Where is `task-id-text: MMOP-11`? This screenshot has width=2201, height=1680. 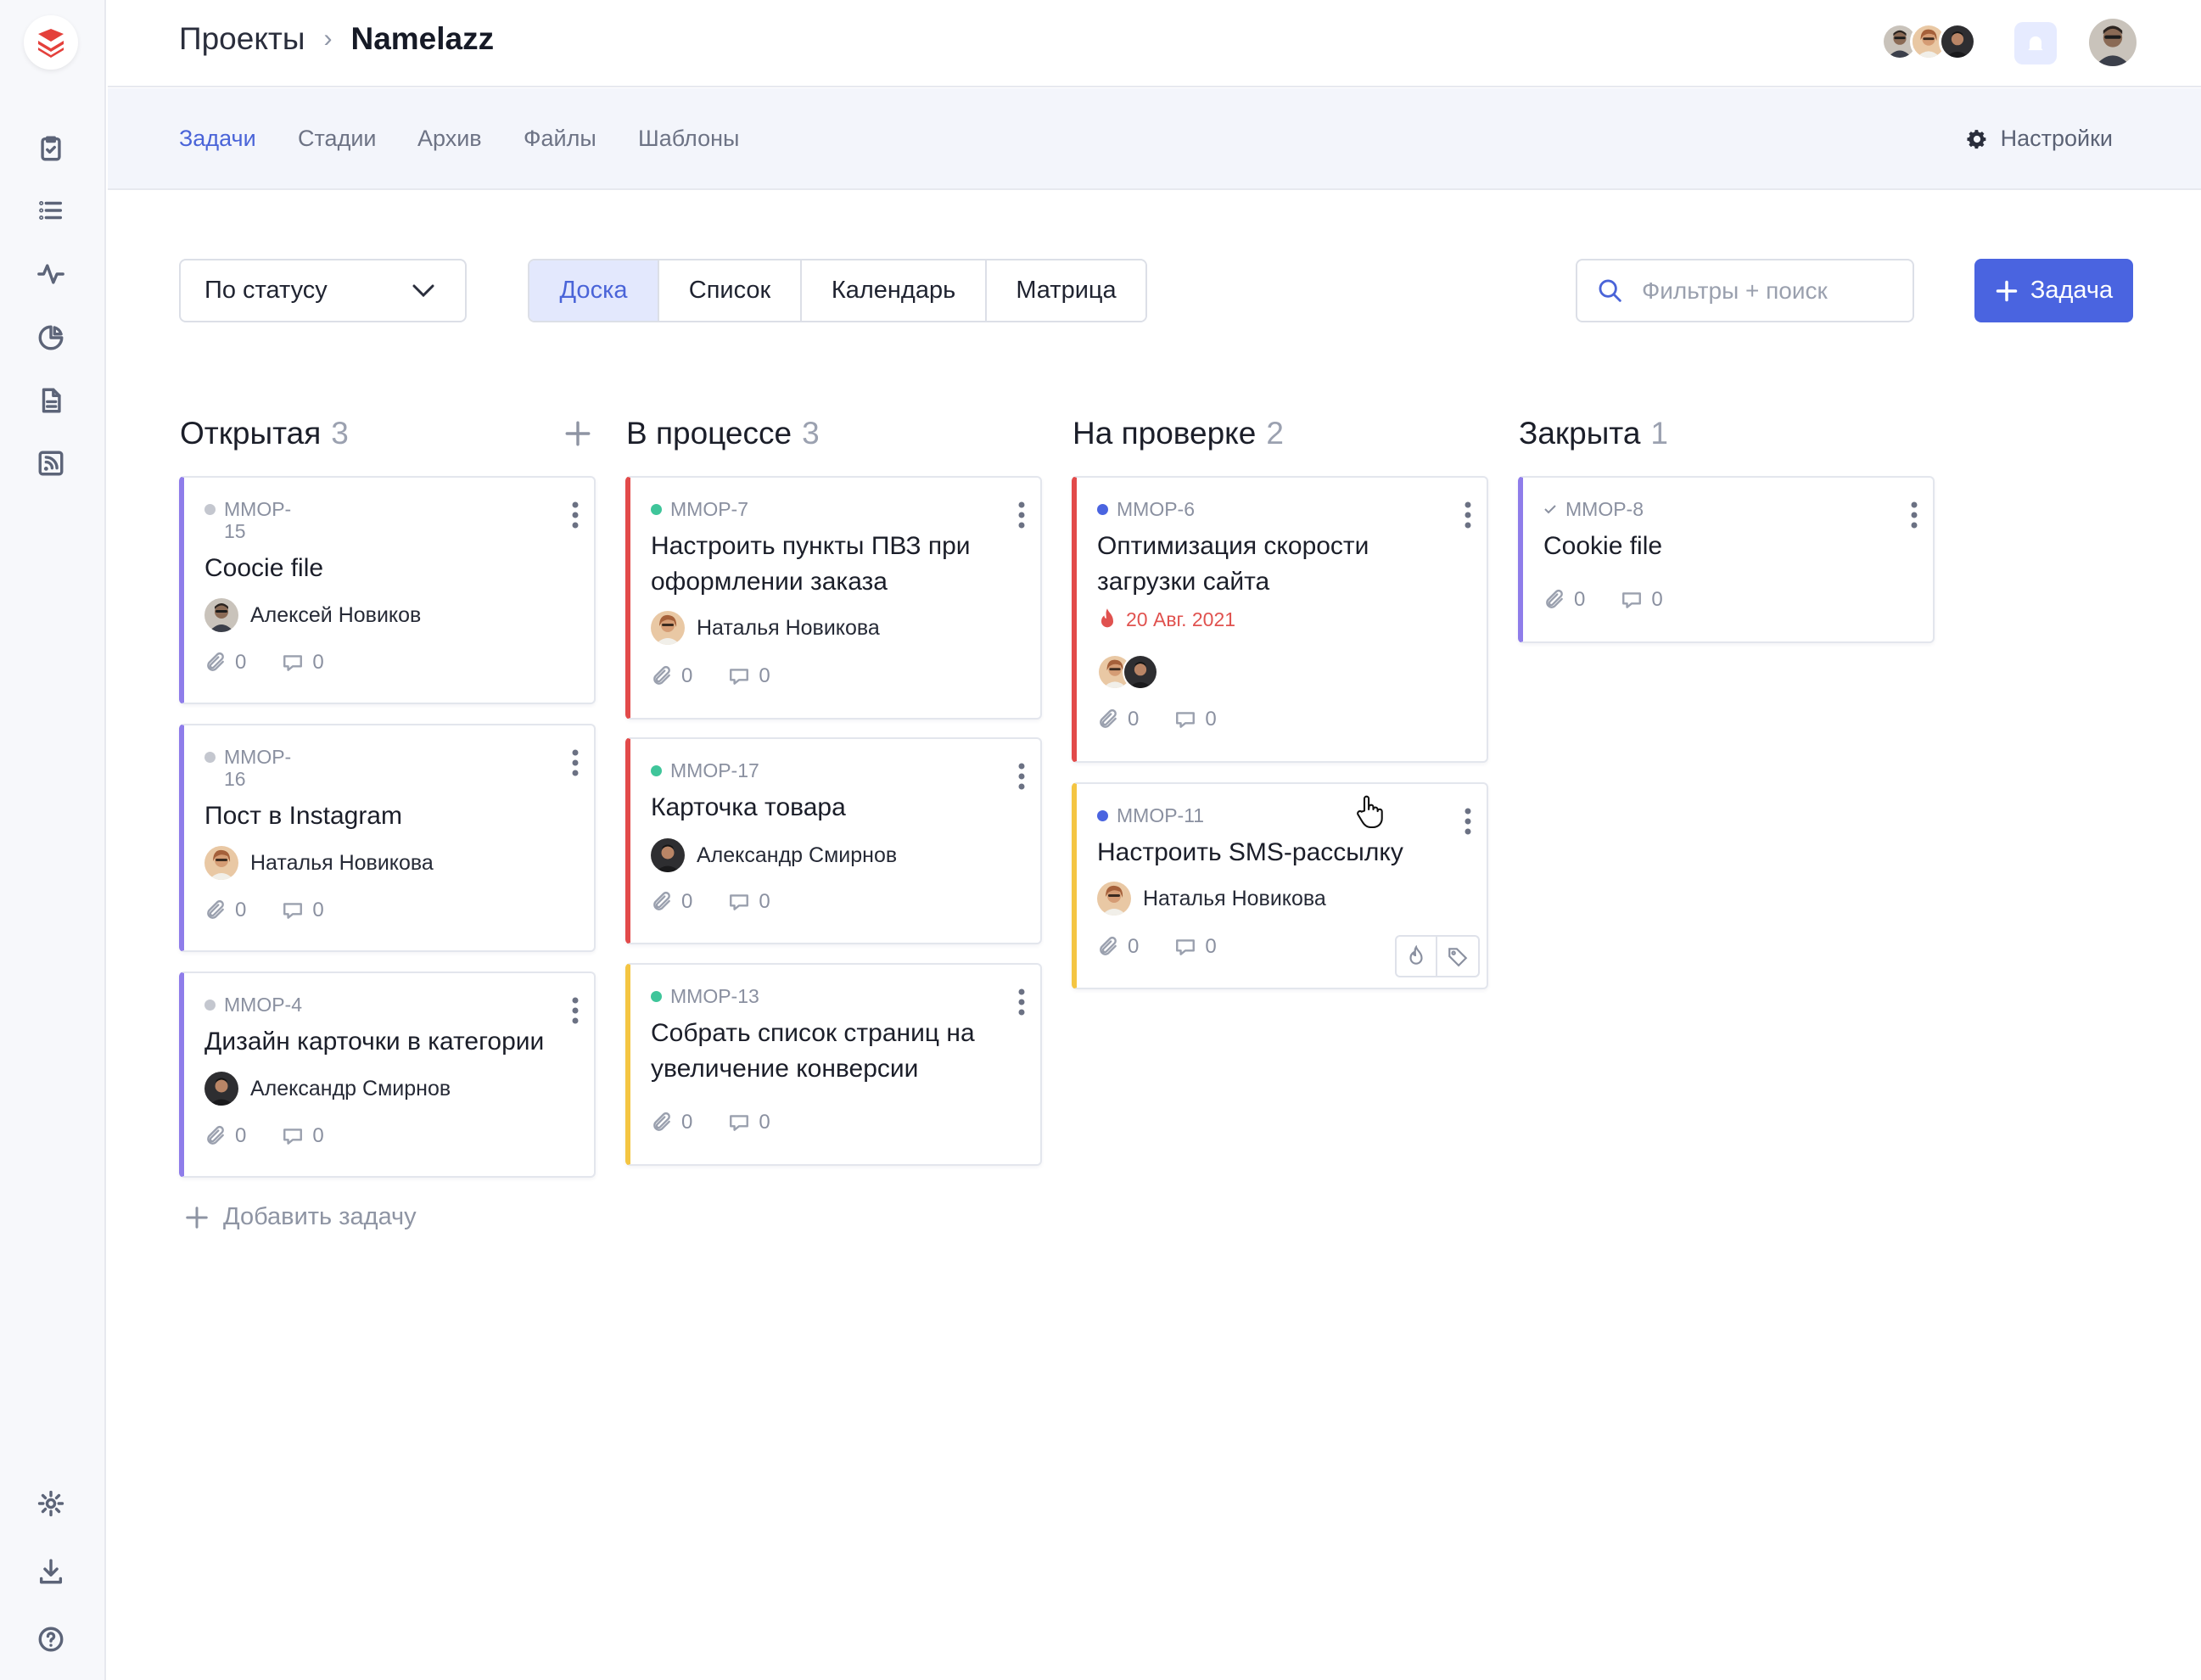
task-id-text: MMOP-11 is located at coordinates (1161, 815).